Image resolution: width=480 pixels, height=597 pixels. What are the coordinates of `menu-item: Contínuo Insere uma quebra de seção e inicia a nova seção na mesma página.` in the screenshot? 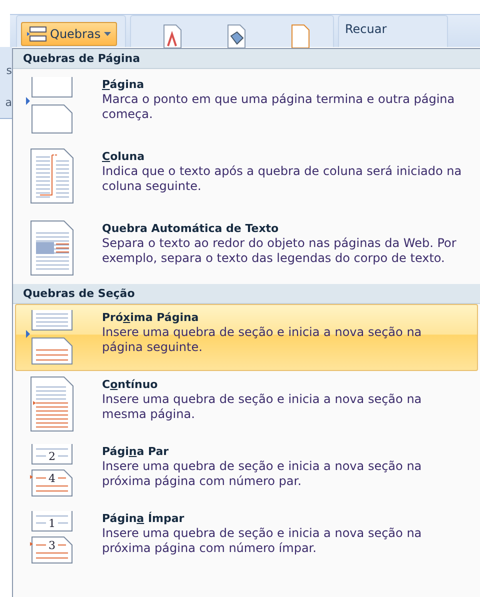 It's located at (246, 404).